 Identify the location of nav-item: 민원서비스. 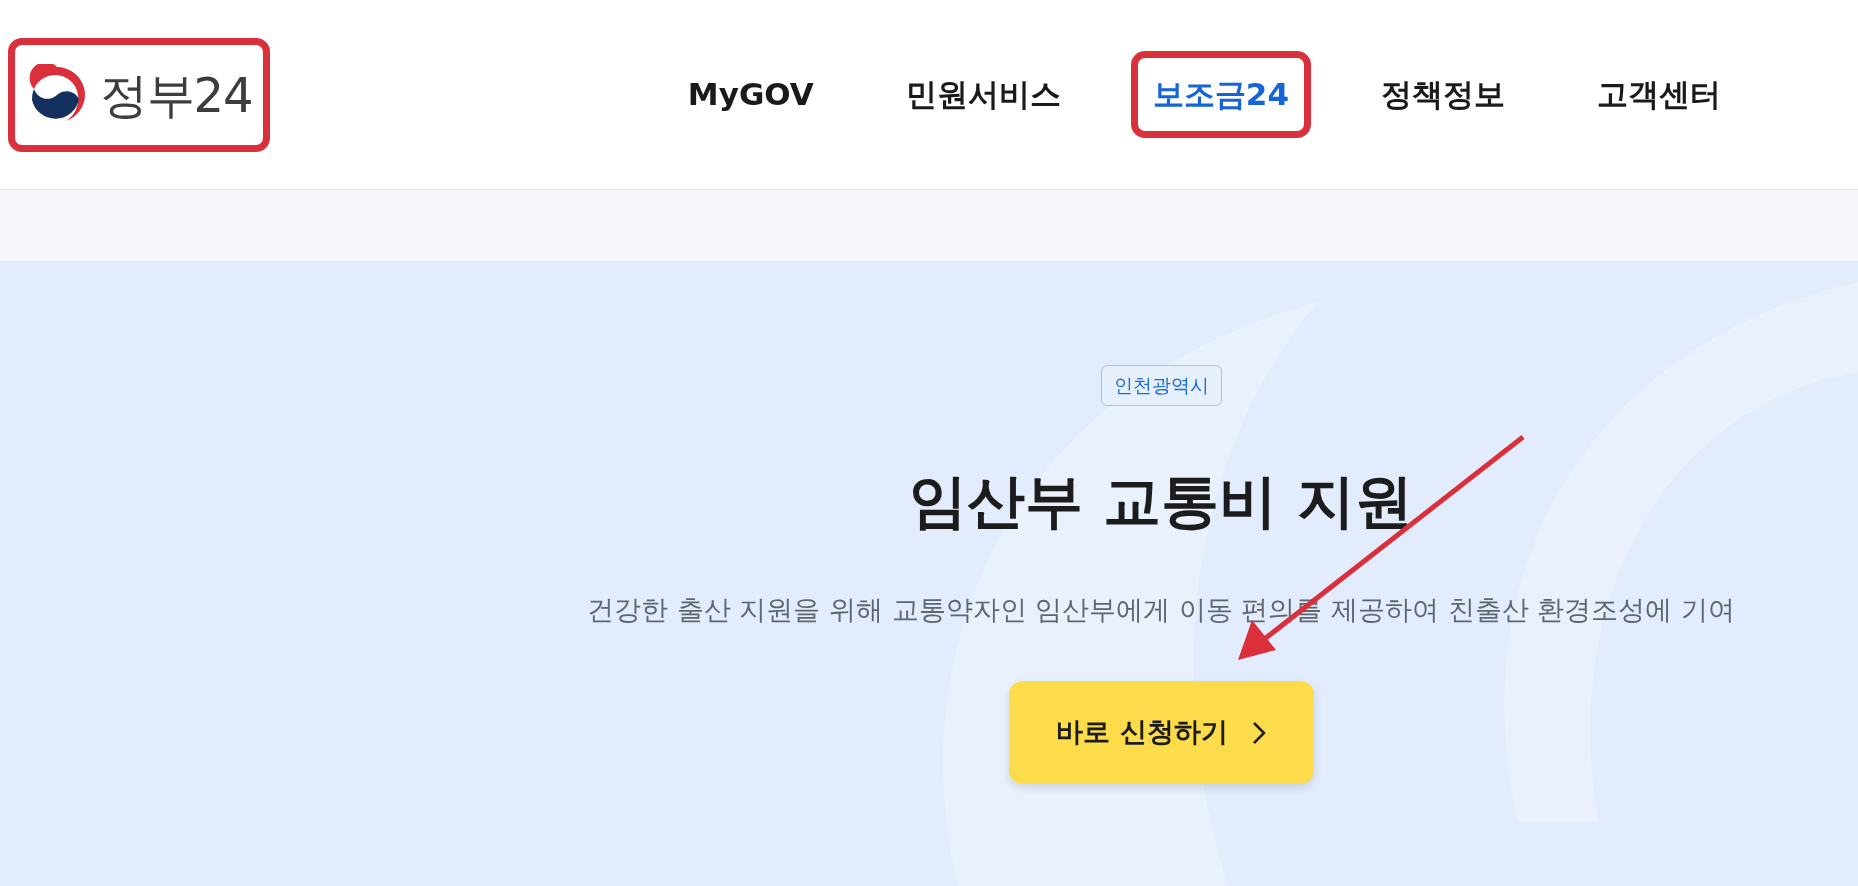
(983, 94).